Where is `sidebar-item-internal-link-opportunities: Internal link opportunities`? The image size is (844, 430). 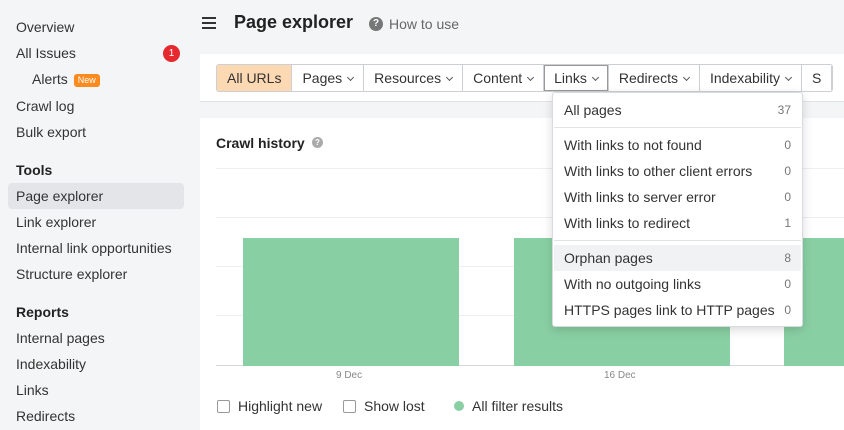
sidebar-item-internal-link-opportunities: Internal link opportunities is located at coordinates (96, 248).